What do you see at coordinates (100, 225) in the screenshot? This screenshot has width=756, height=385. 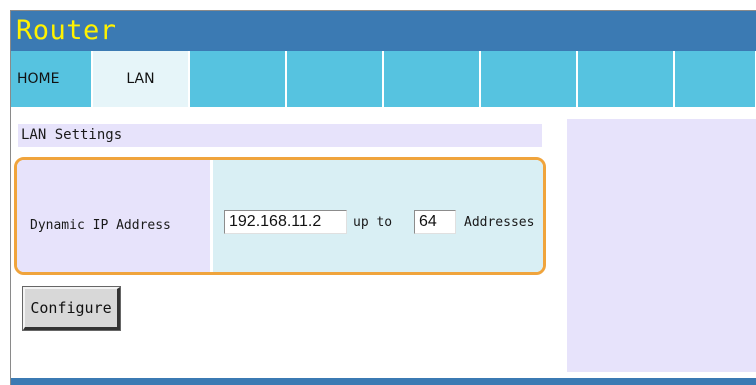 I see `dynamic-ip-label: Dynamic IP Address` at bounding box center [100, 225].